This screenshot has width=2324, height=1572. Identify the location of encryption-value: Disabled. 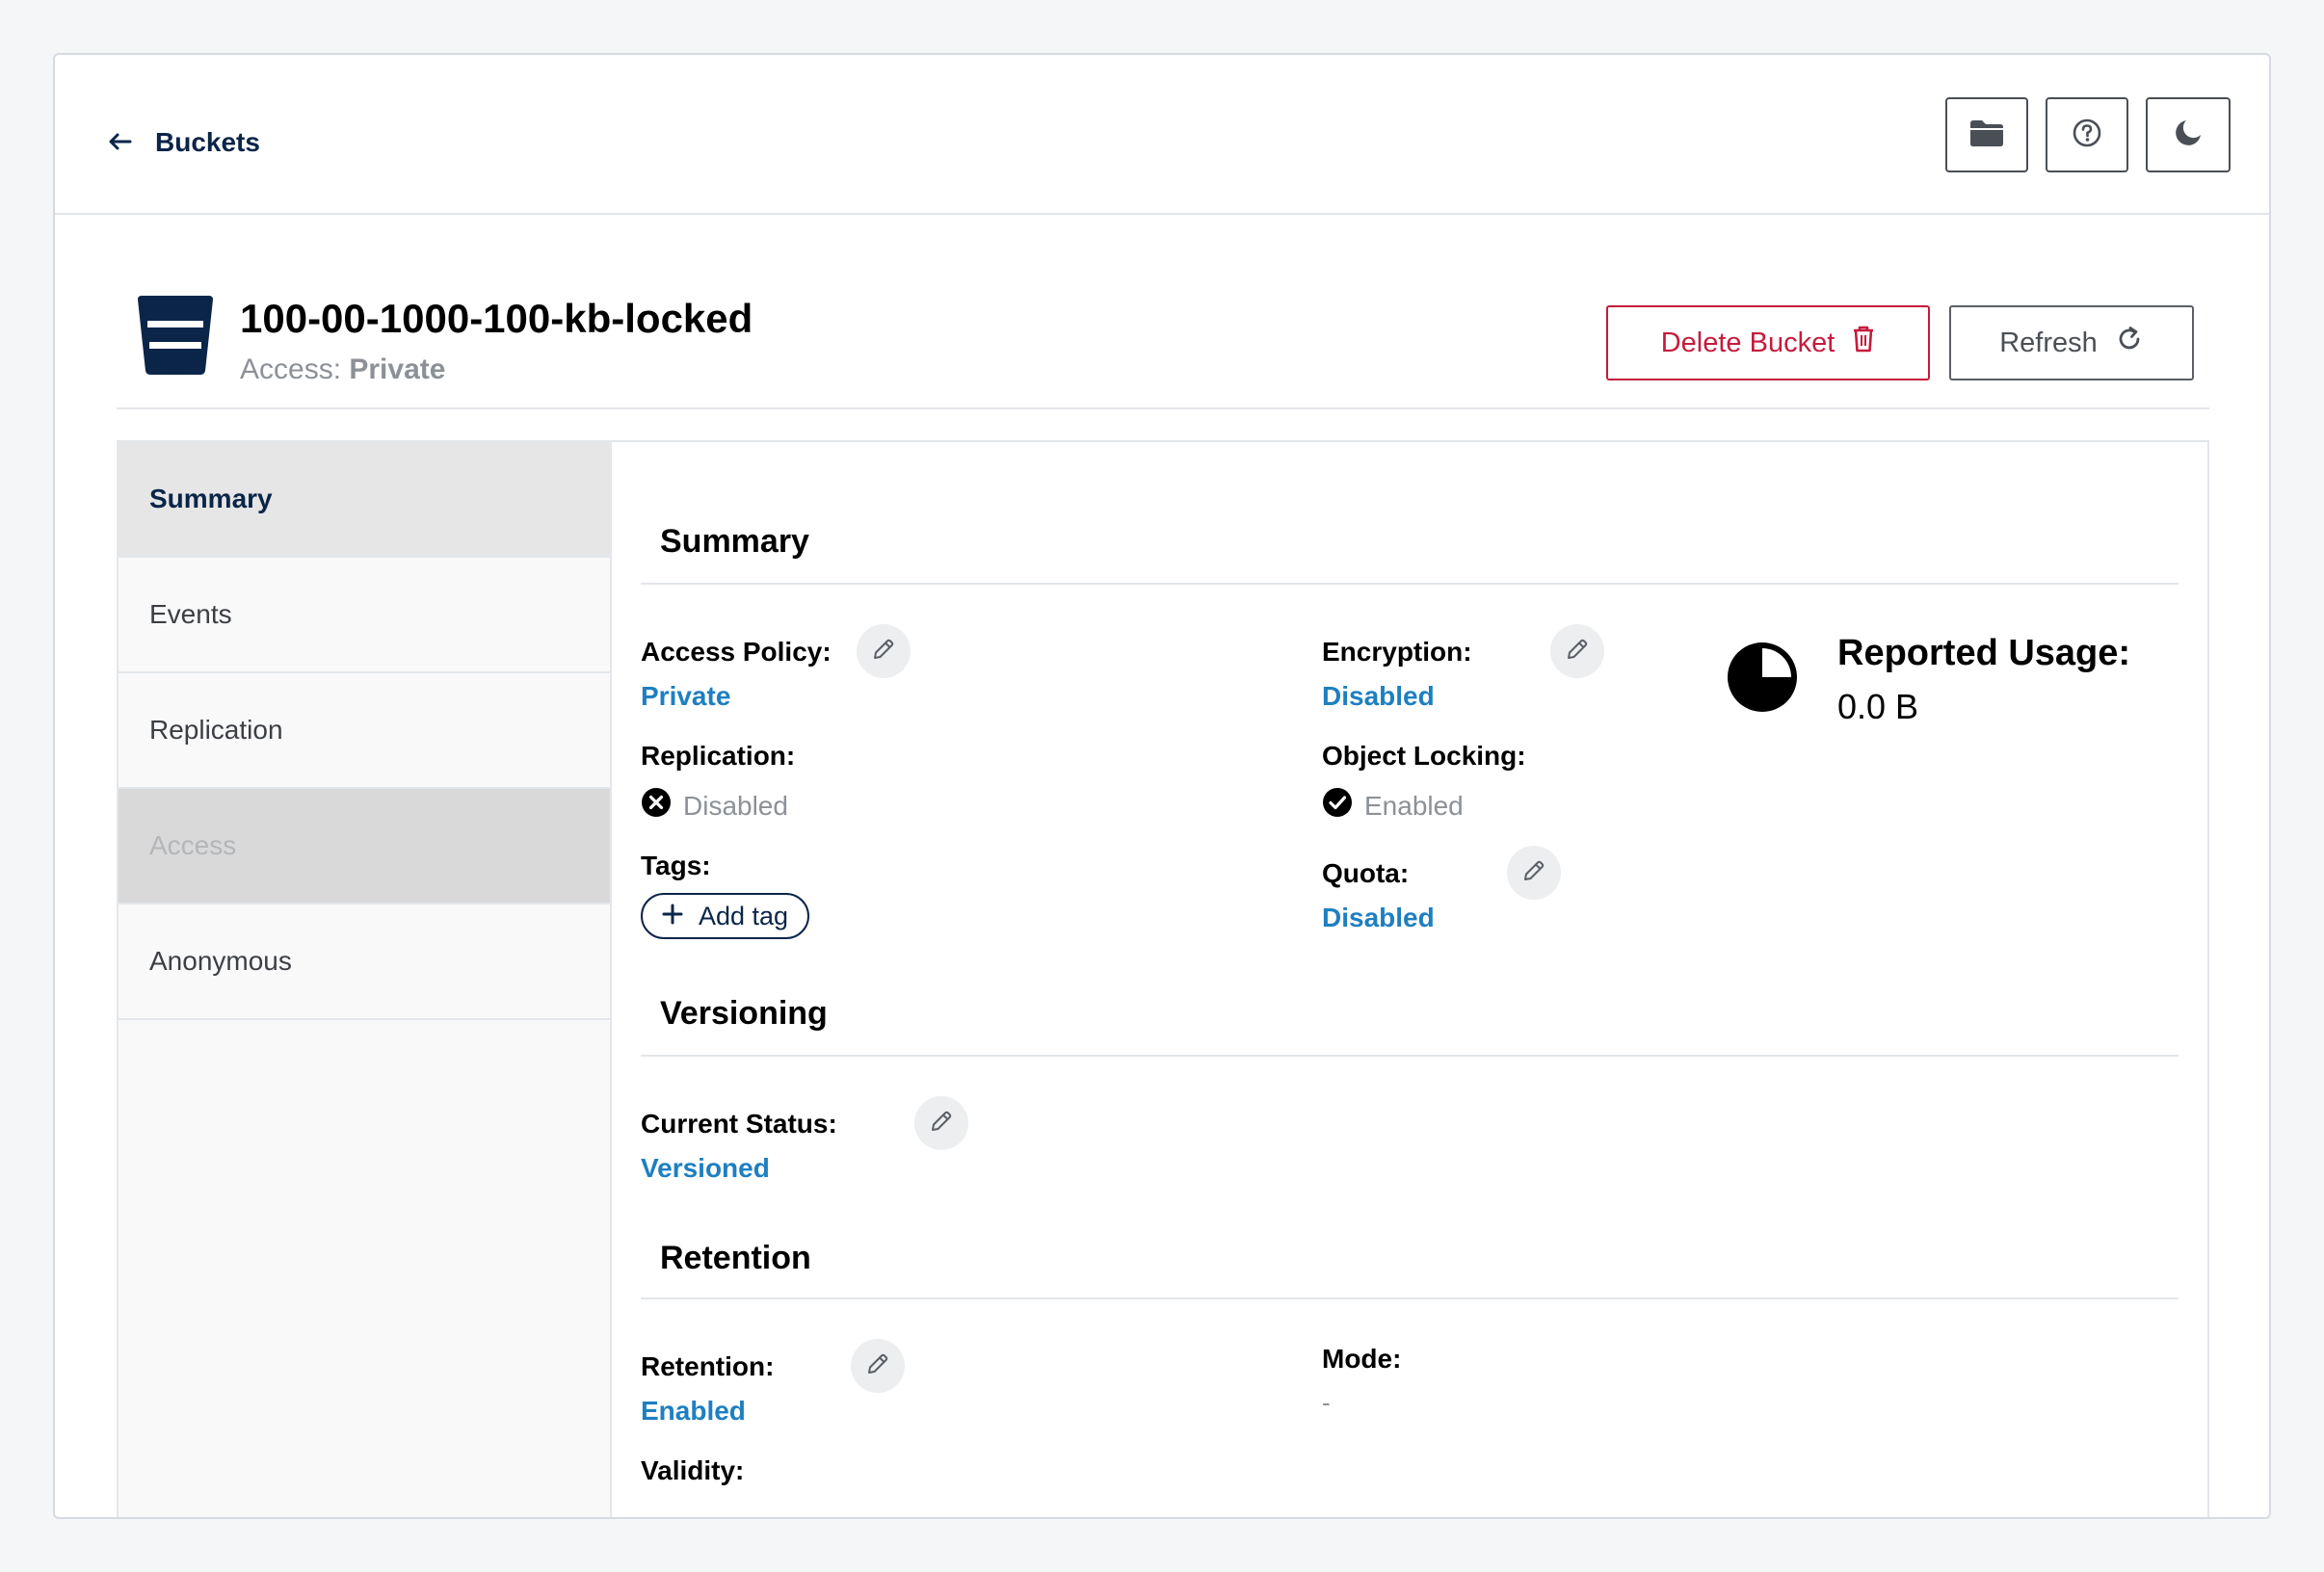
(1379, 696).